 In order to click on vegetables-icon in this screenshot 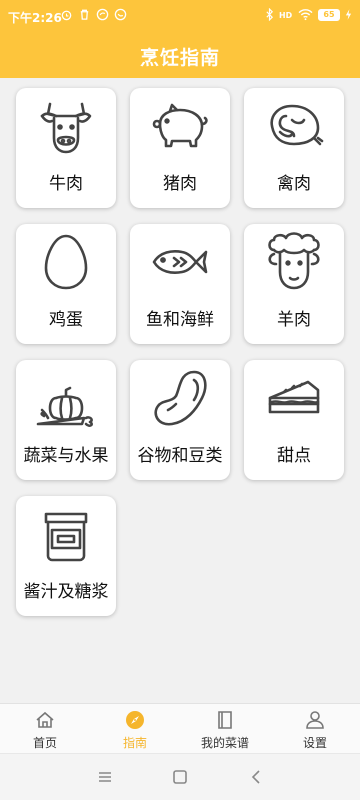, I will do `click(64, 406)`.